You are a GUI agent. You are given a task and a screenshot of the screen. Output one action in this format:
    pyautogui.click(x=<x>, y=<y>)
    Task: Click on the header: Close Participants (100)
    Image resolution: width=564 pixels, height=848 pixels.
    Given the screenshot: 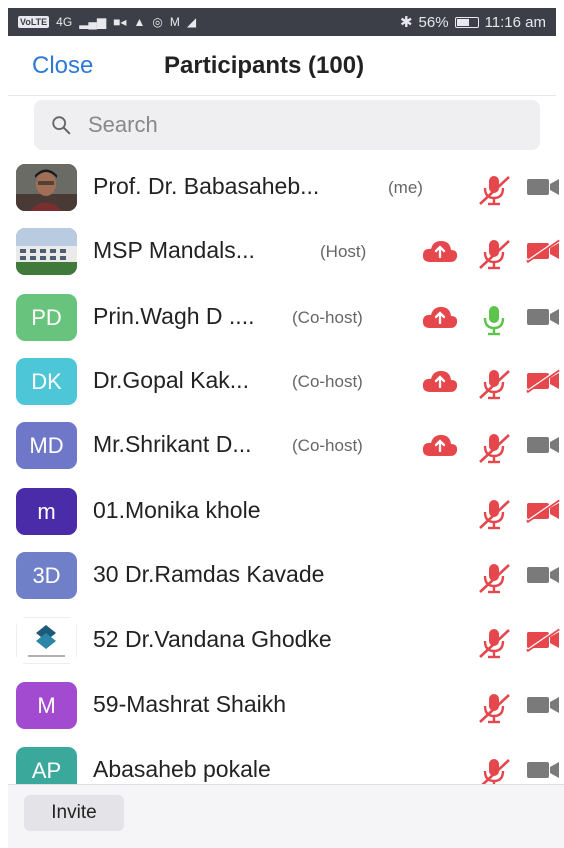 What is the action you would take?
    pyautogui.click(x=286, y=66)
    